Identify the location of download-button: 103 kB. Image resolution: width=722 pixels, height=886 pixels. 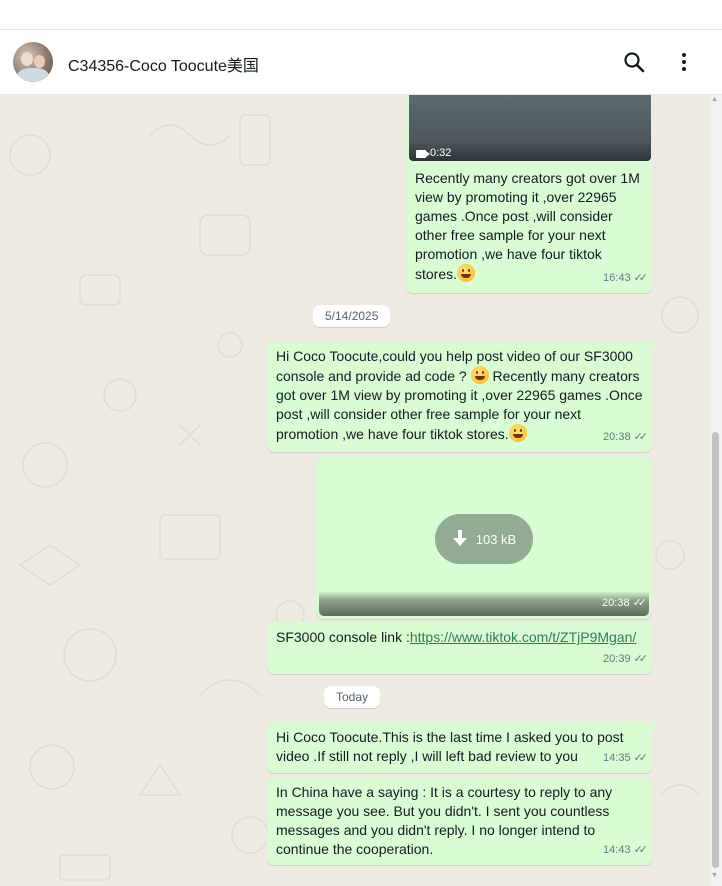
(484, 539).